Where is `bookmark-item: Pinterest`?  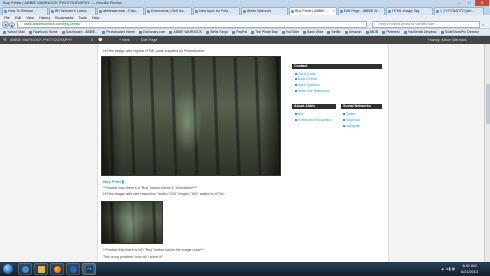 bookmark-item: Pinterest is located at coordinates (391, 32).